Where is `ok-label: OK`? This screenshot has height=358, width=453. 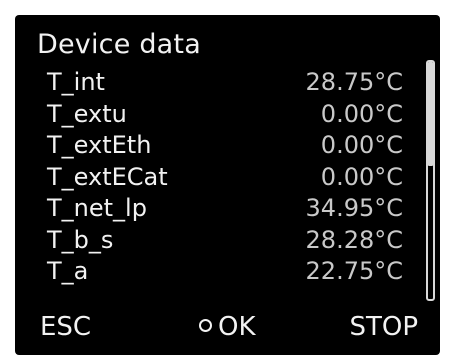
ok-label: OK is located at coordinates (237, 327).